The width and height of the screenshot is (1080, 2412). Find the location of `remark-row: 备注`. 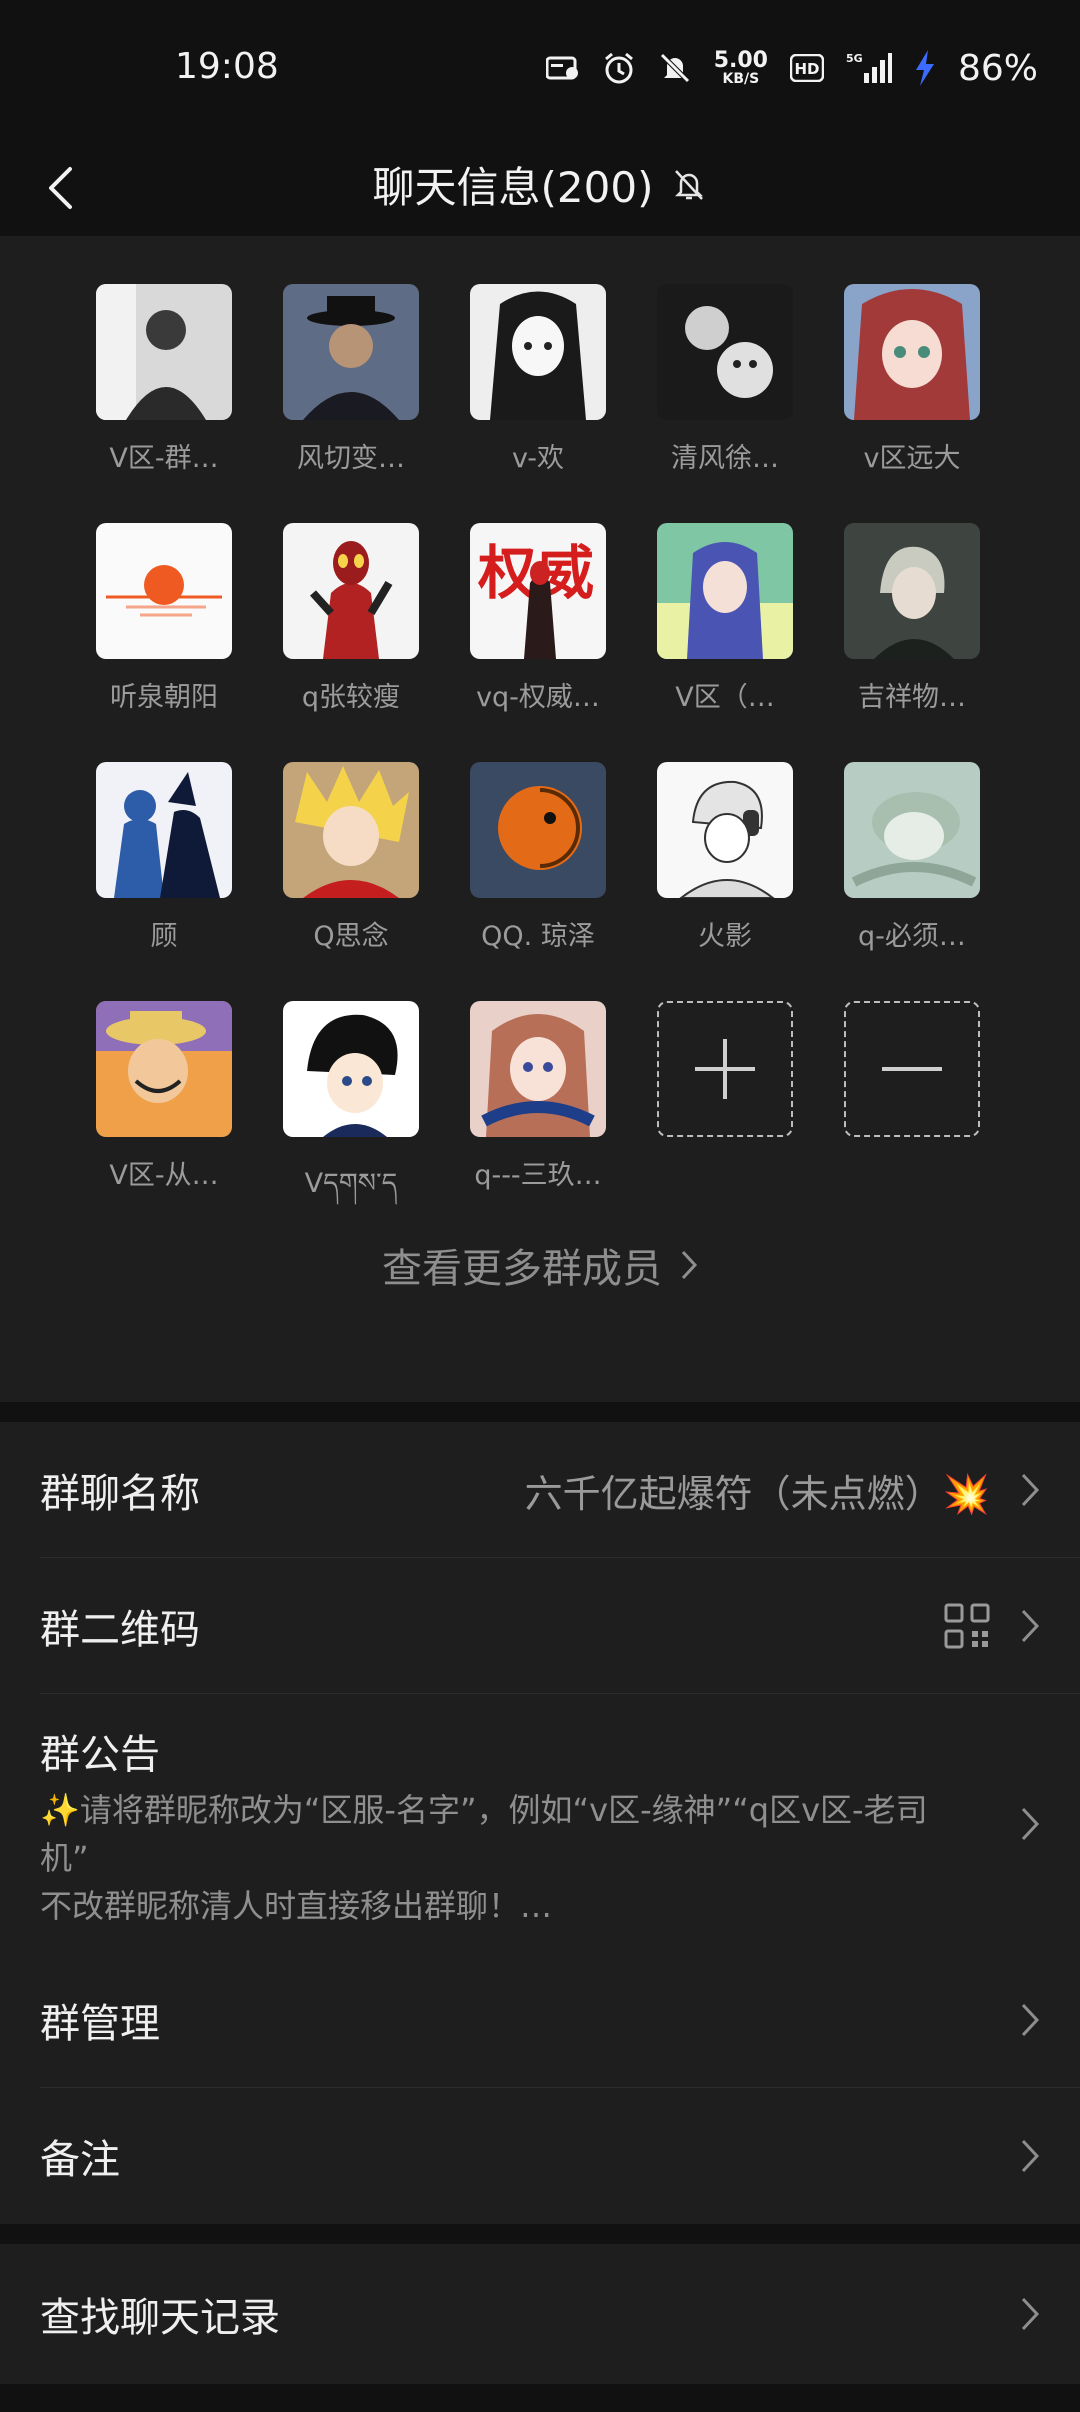

remark-row: 备注 is located at coordinates (540, 2156).